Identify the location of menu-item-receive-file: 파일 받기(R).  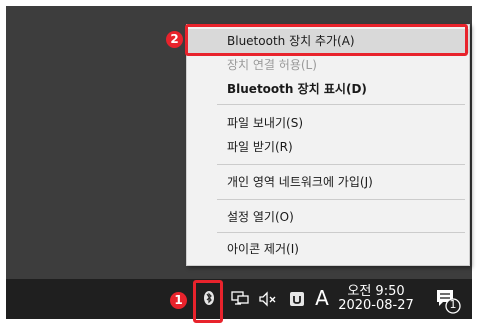
(328, 147).